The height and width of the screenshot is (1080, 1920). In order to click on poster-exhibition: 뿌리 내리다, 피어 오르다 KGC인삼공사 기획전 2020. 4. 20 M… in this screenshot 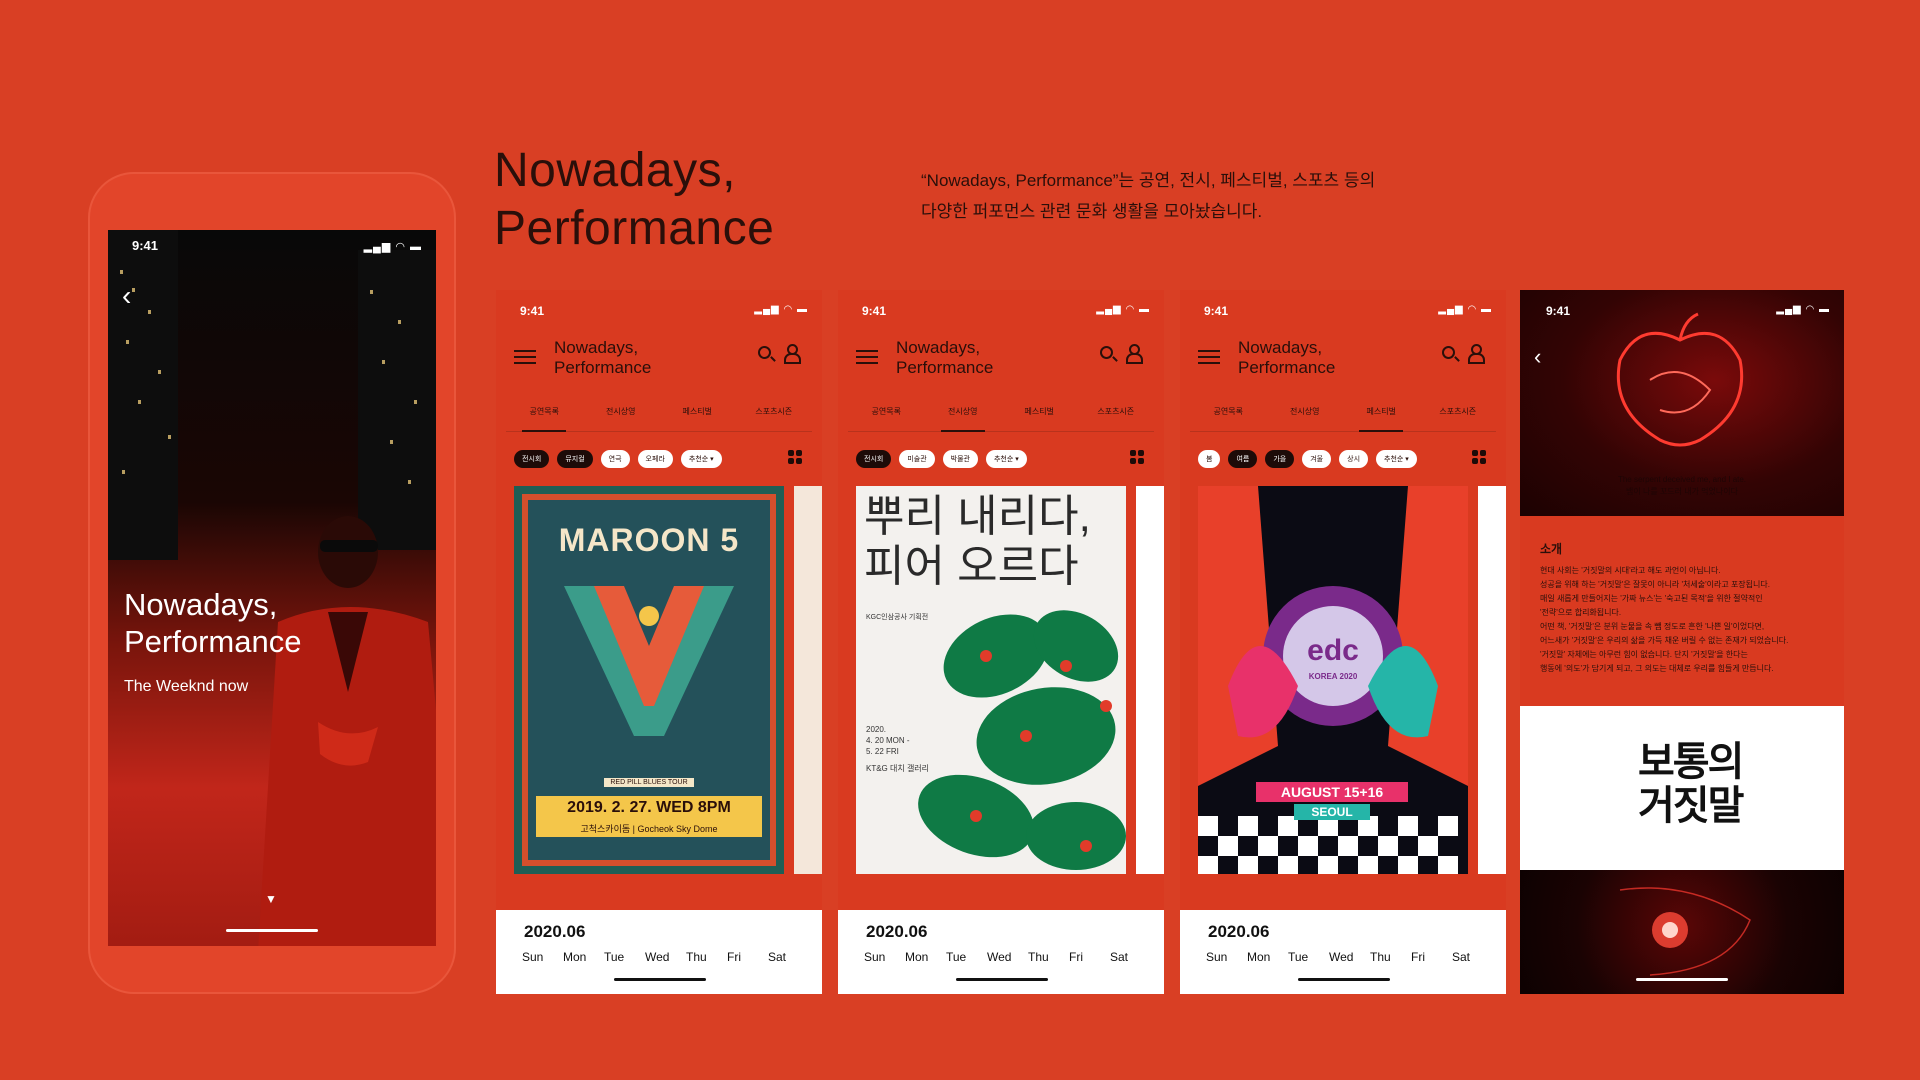, I will do `click(991, 680)`.